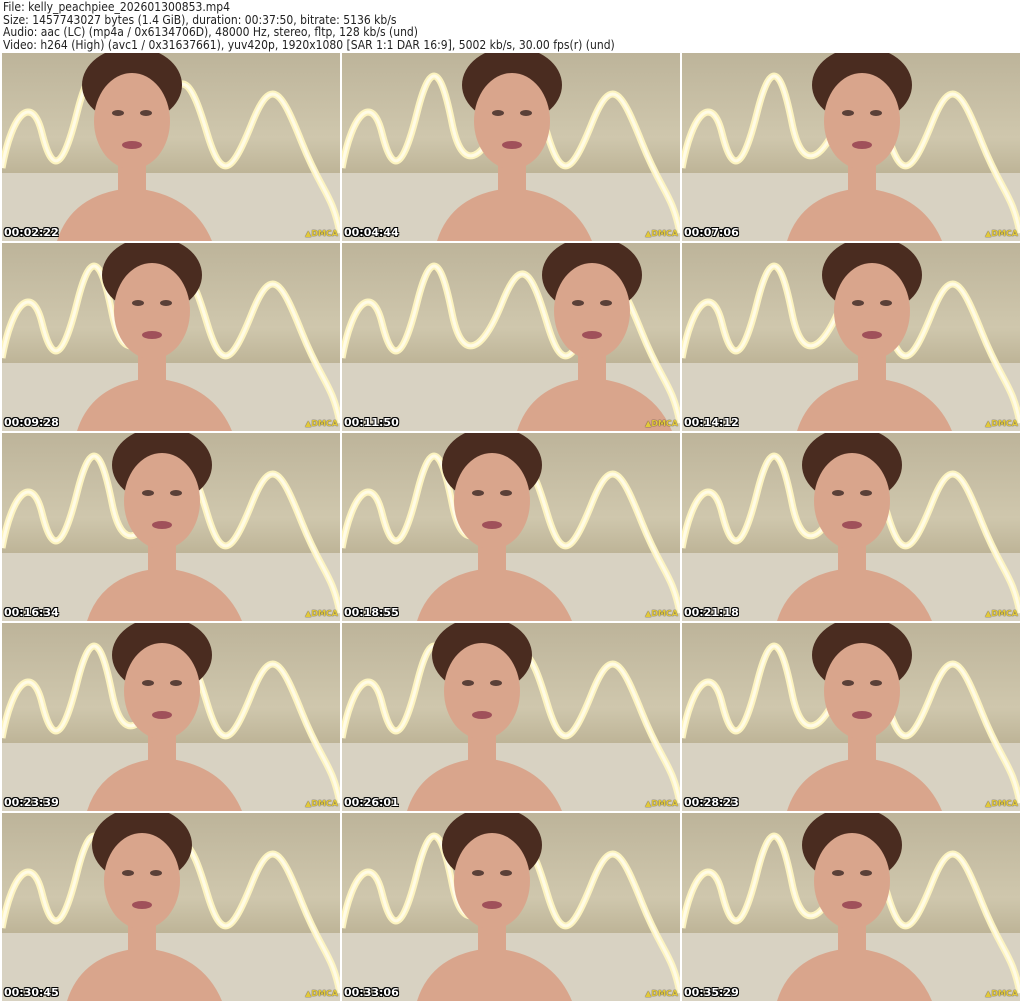  I want to click on video-thumbnail: 00:04:44 ▲DMCA, so click(511, 147).